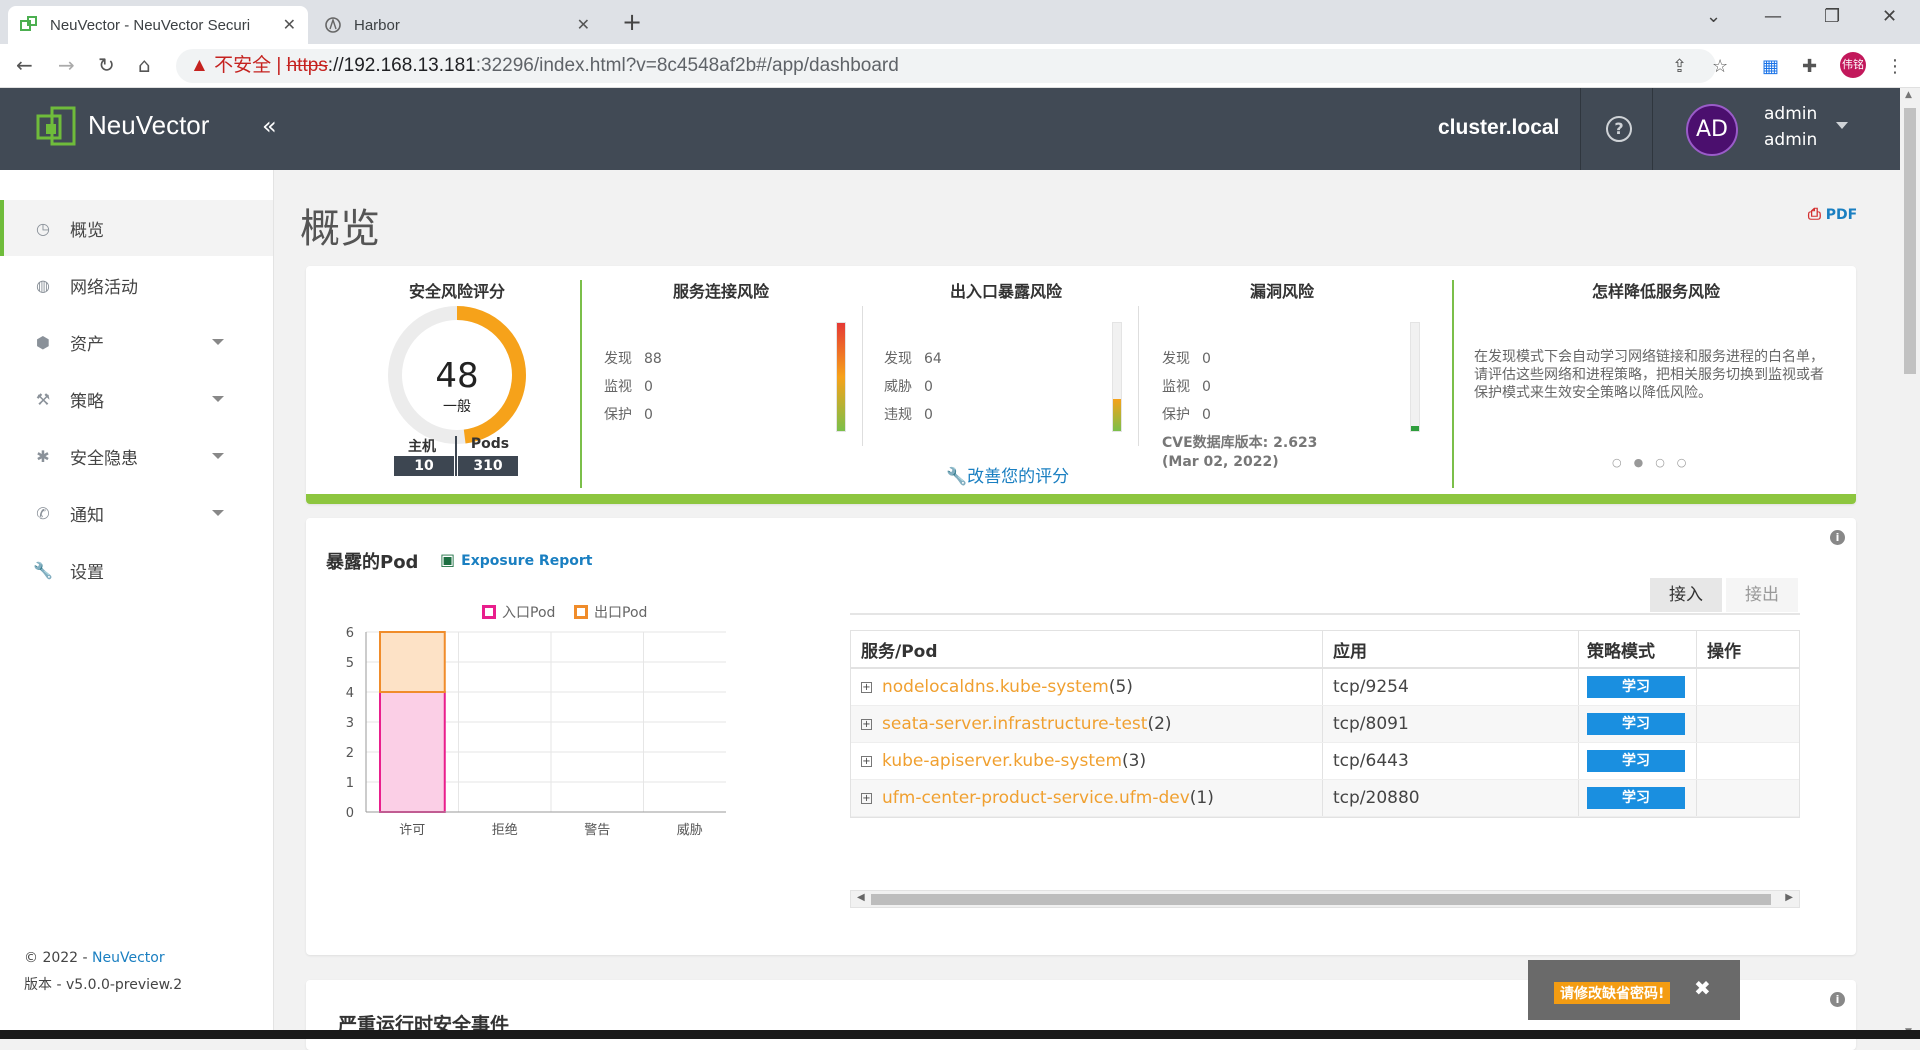  Describe the element at coordinates (106, 65) in the screenshot. I see `reload-icon: ↻` at that location.